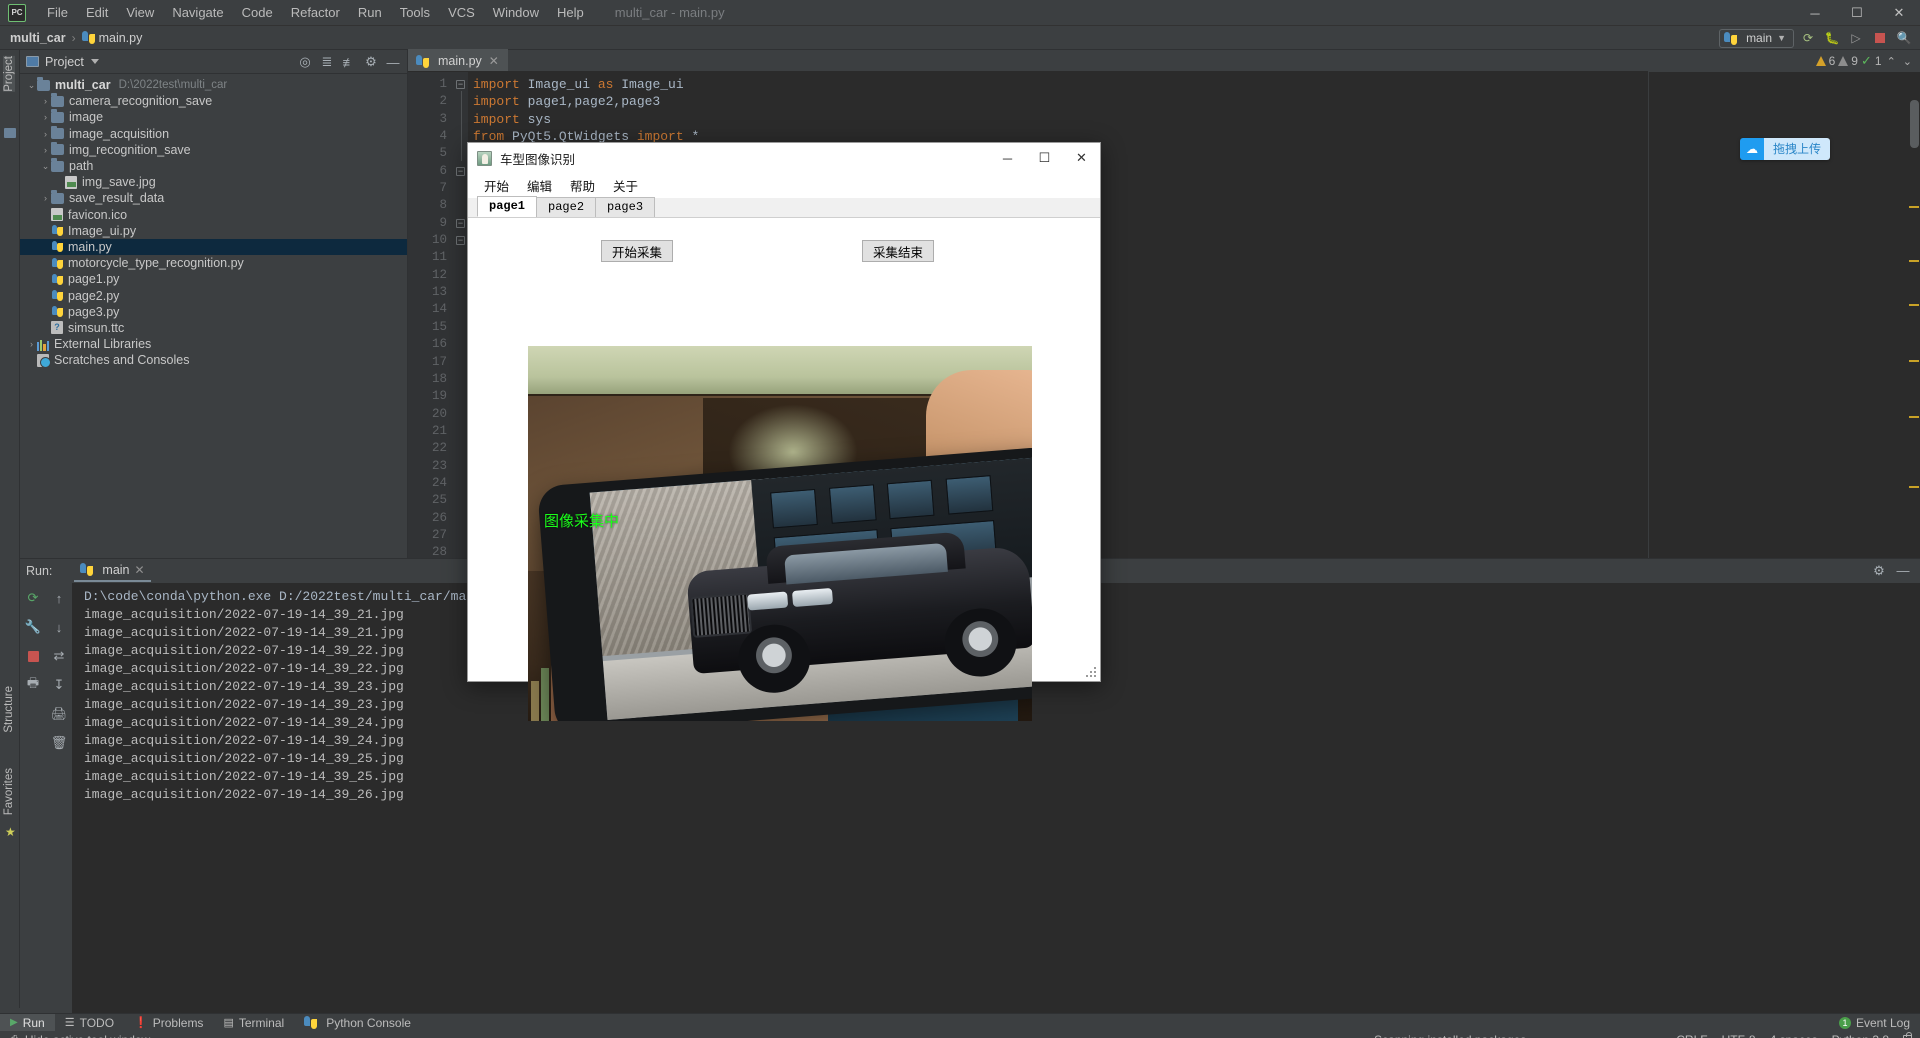 The height and width of the screenshot is (1038, 1920). I want to click on run-tab-main: main ✕, so click(112, 571).